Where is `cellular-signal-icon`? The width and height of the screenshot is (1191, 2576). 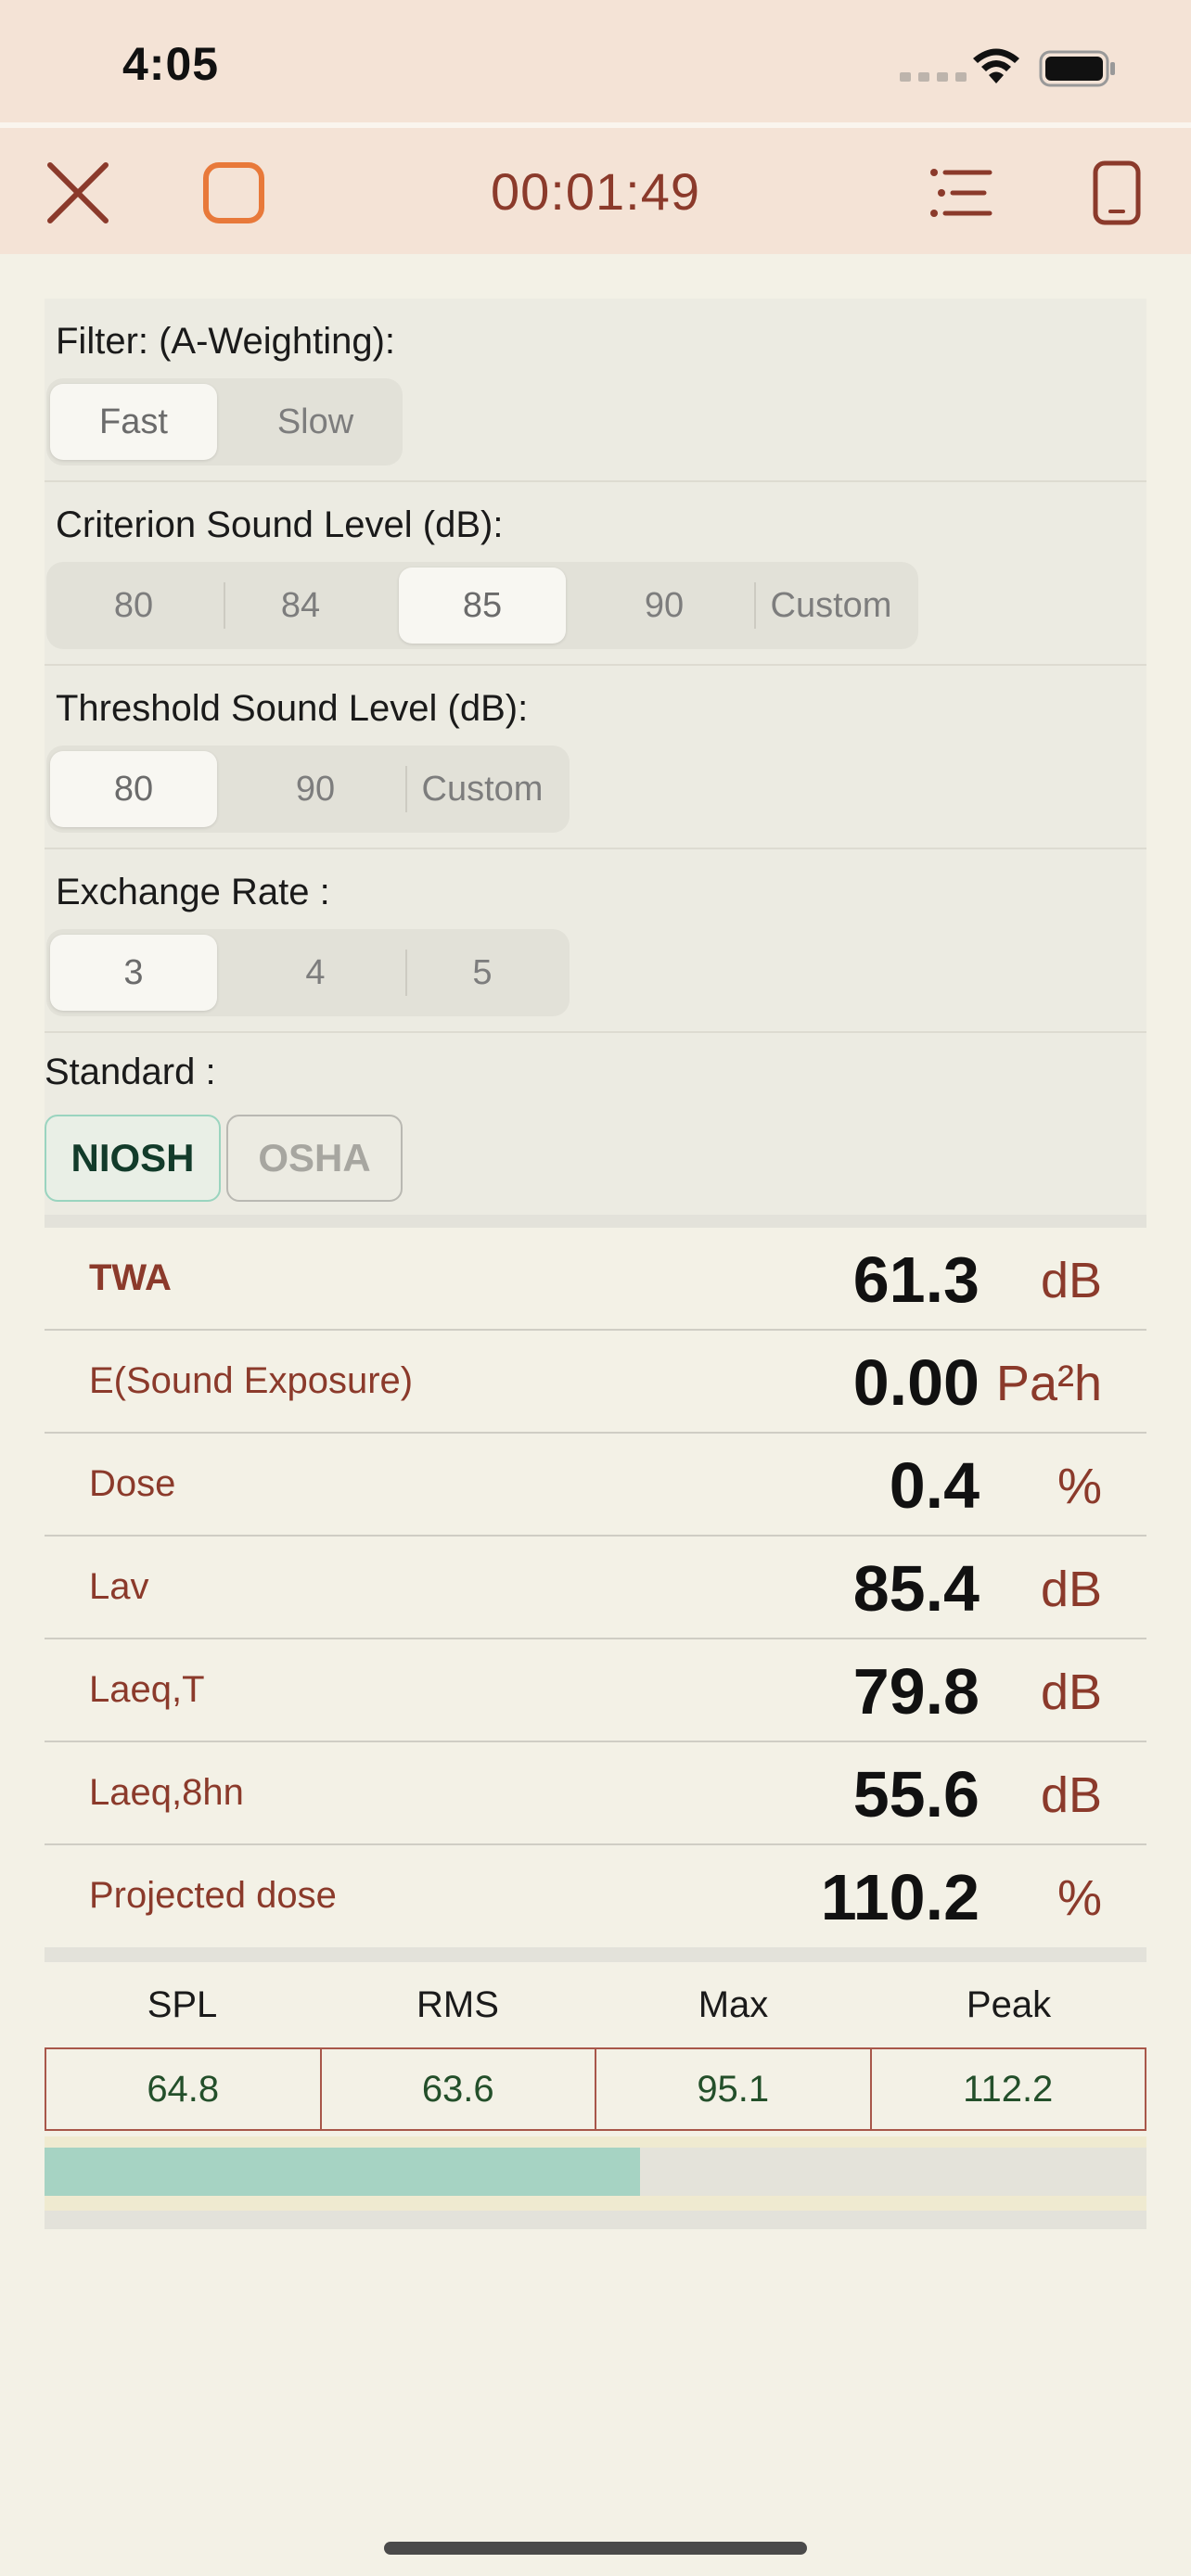 cellular-signal-icon is located at coordinates (933, 77).